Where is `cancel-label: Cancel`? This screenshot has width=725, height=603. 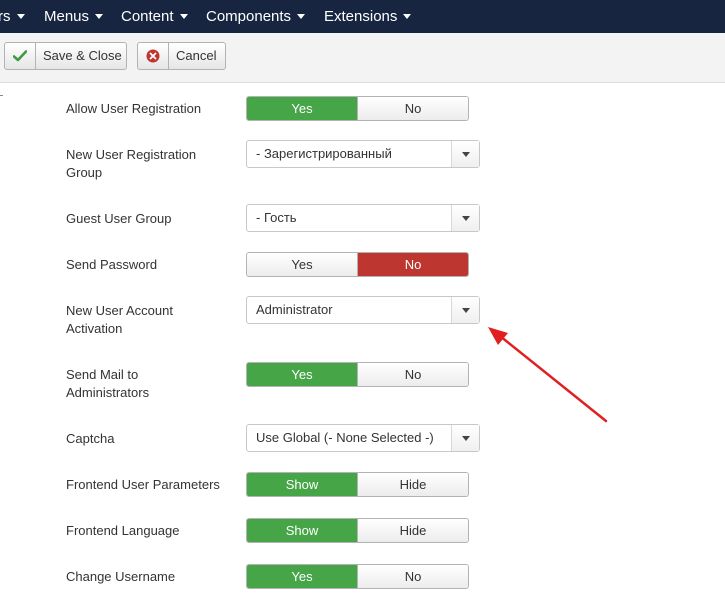 cancel-label: Cancel is located at coordinates (196, 55).